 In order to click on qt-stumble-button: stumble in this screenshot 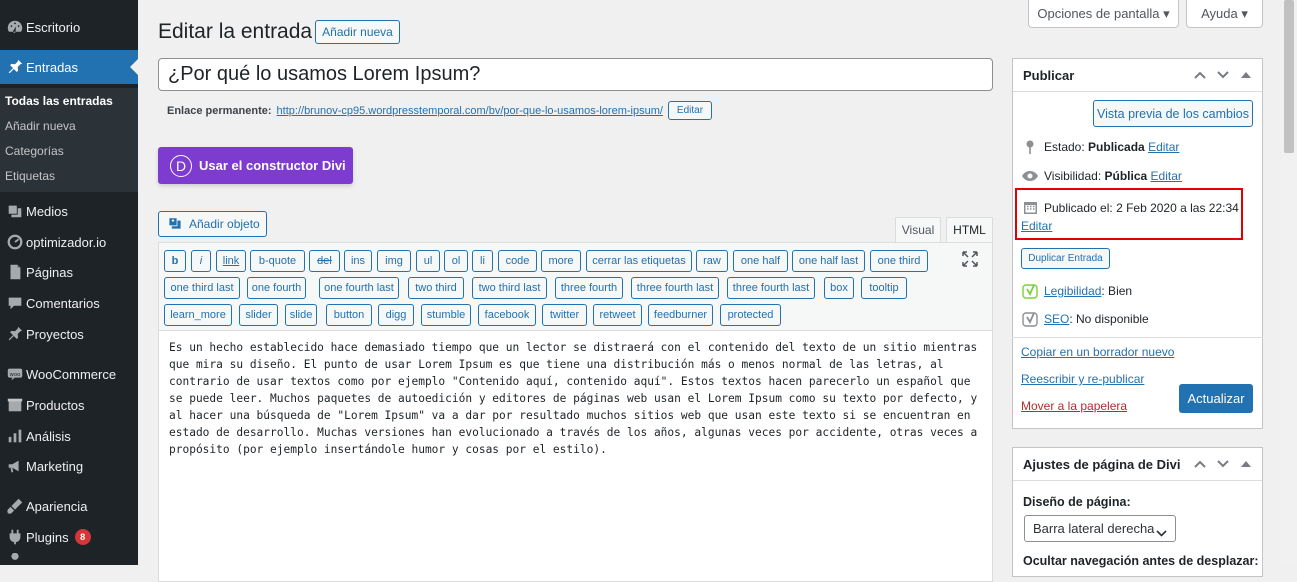, I will do `click(446, 315)`.